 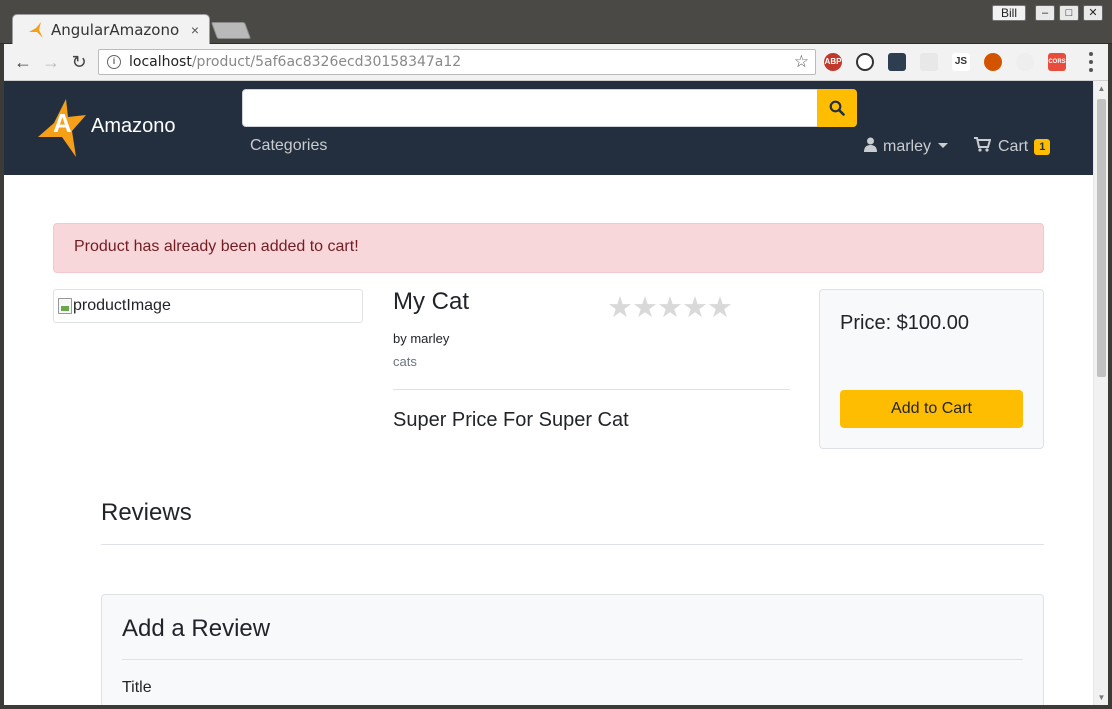 What do you see at coordinates (114, 62) in the screenshot?
I see `site-info-icon: i` at bounding box center [114, 62].